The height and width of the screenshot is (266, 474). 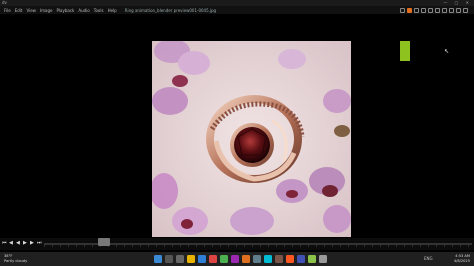 What do you see at coordinates (31, 10) in the screenshot?
I see `menu-view: View` at bounding box center [31, 10].